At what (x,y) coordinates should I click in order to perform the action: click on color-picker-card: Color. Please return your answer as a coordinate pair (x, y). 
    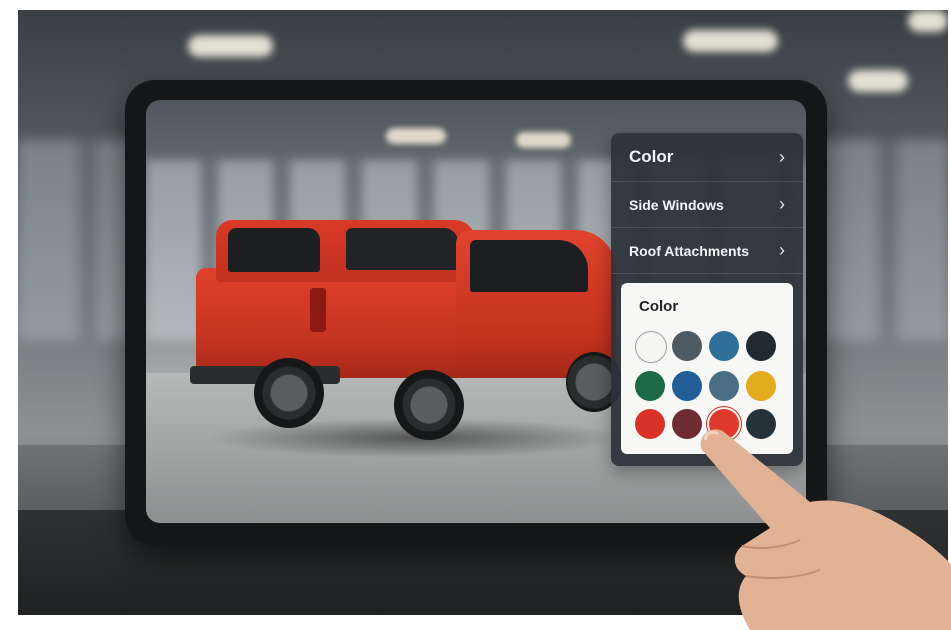
    Looking at the image, I should click on (707, 368).